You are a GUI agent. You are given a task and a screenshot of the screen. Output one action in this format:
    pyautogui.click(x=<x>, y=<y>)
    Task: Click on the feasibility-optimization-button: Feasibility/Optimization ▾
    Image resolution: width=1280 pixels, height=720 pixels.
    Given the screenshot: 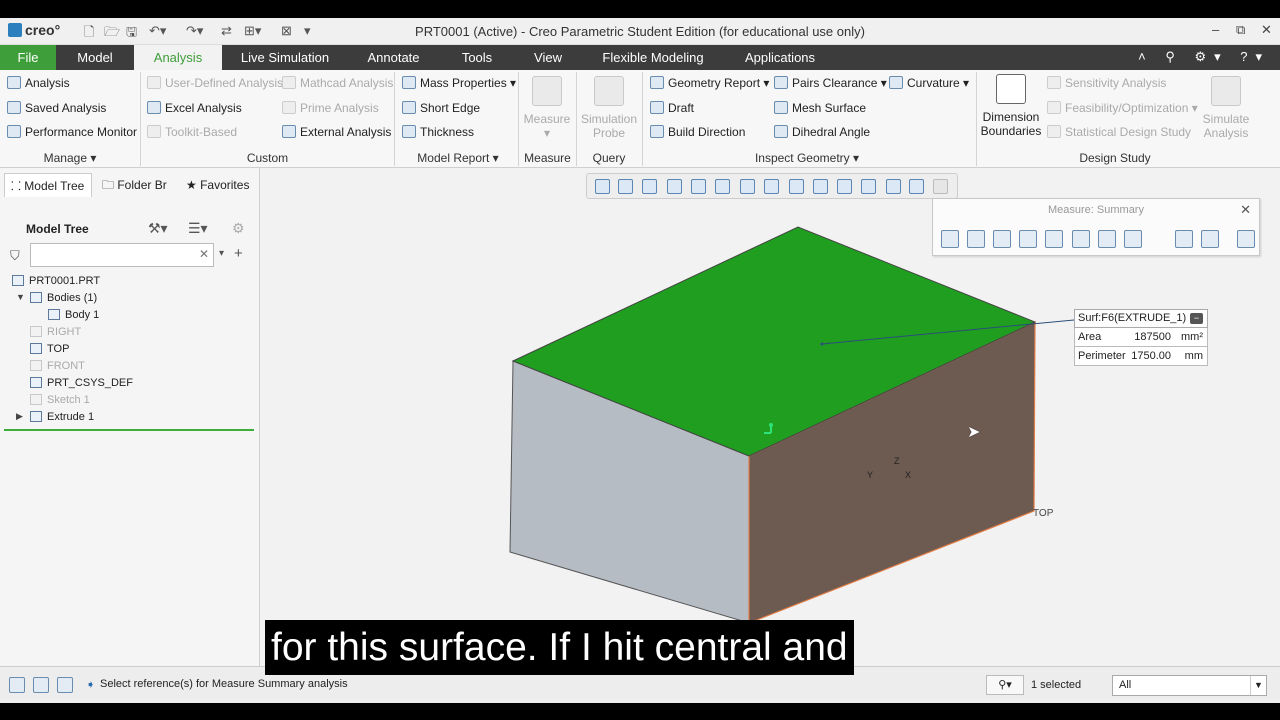 What is the action you would take?
    pyautogui.click(x=1122, y=108)
    